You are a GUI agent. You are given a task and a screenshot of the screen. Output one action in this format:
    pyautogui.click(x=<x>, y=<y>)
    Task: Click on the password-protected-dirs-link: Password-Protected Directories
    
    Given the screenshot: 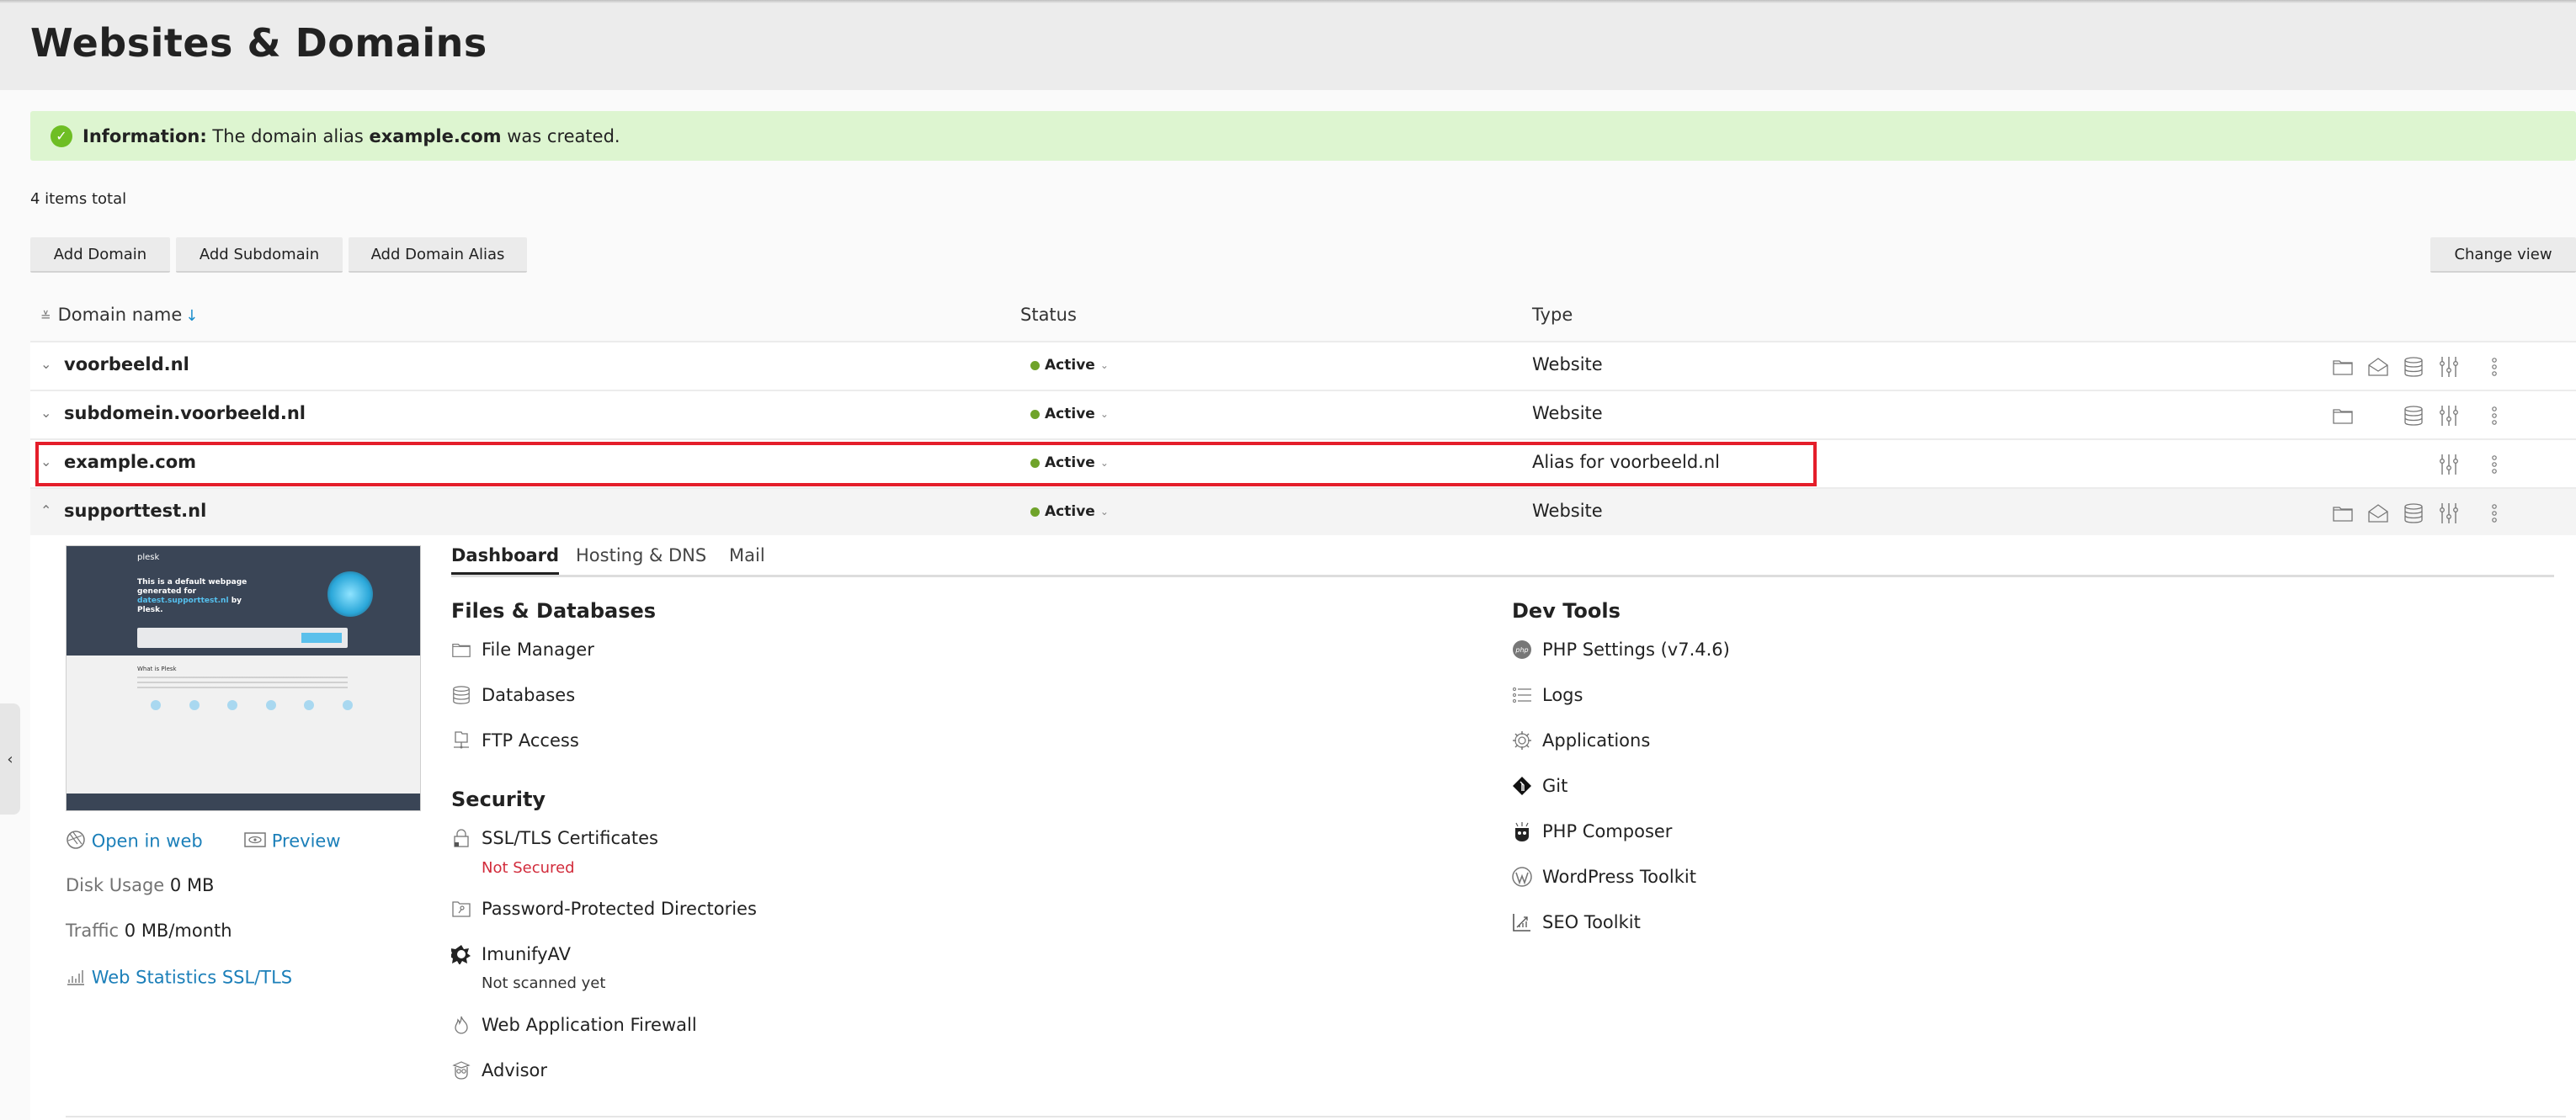 What is the action you would take?
    pyautogui.click(x=604, y=909)
    